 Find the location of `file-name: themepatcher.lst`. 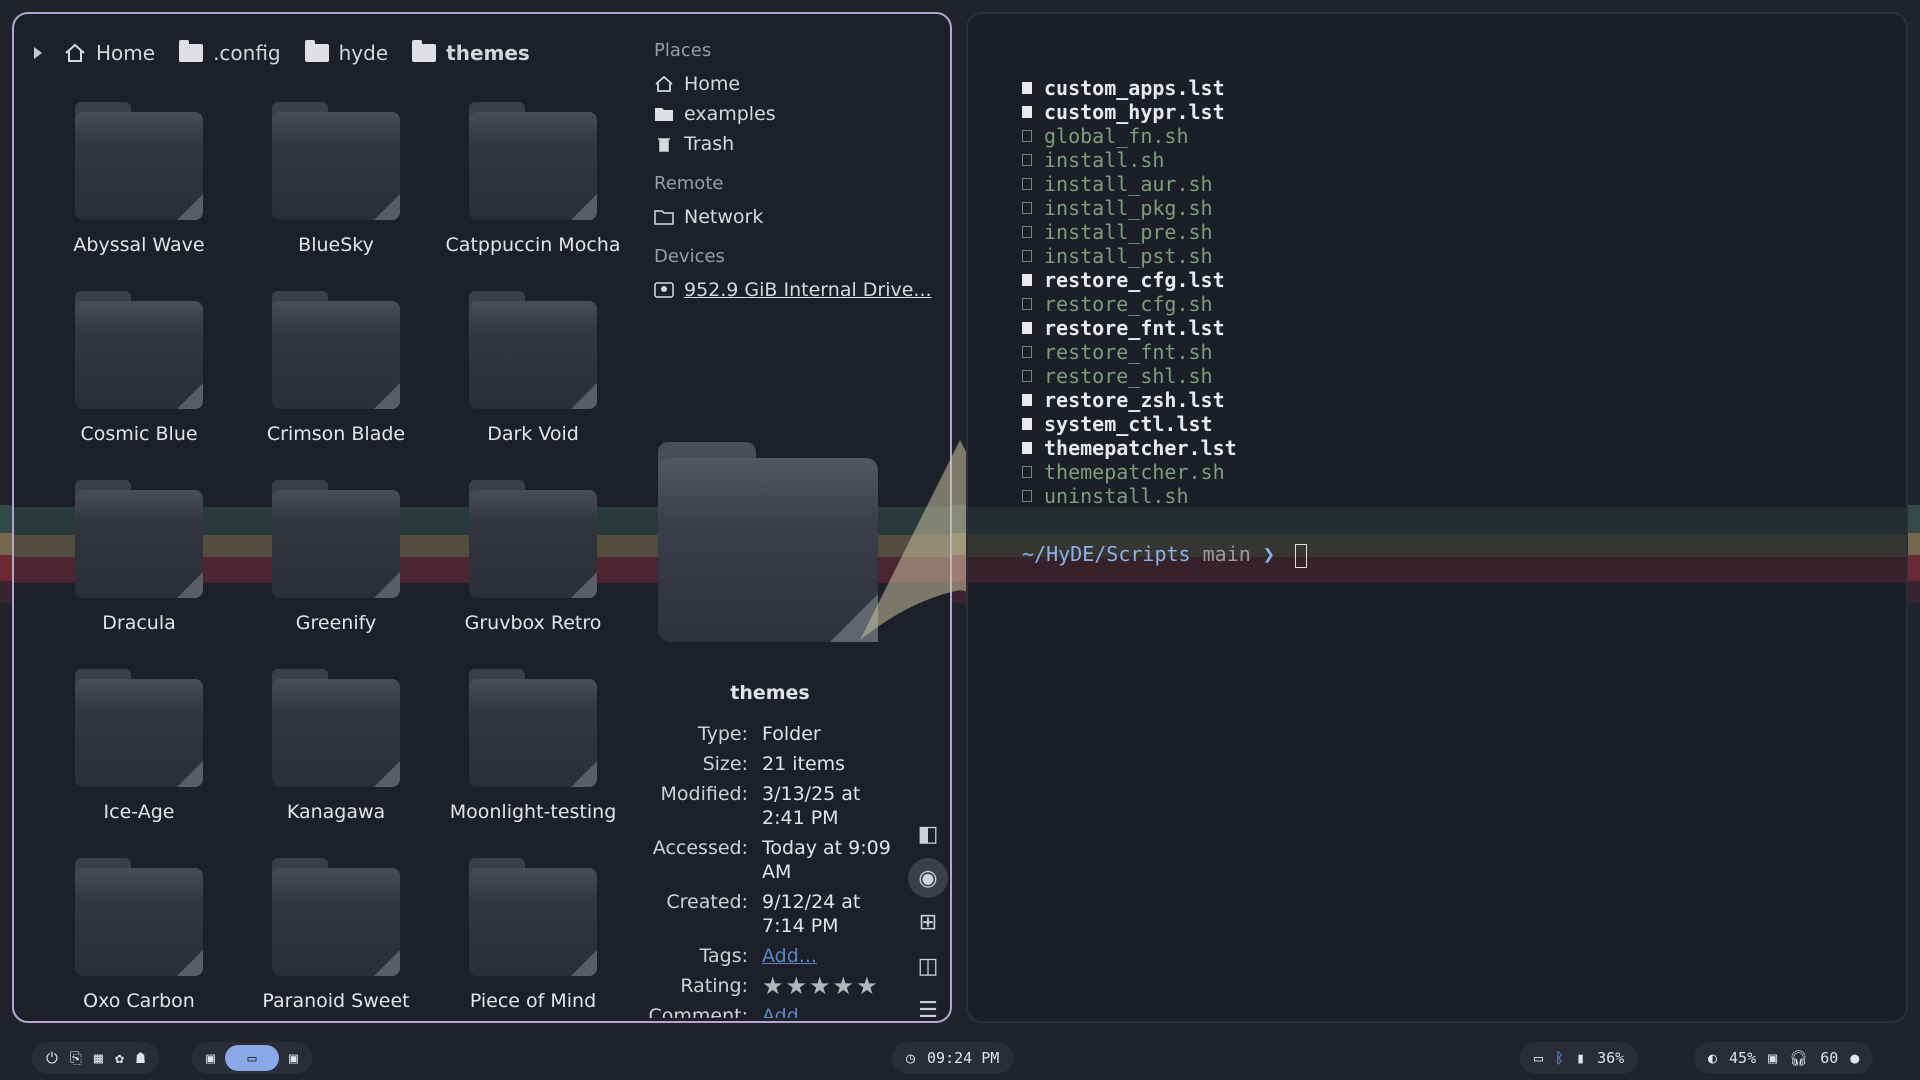

file-name: themepatcher.lst is located at coordinates (1140, 448).